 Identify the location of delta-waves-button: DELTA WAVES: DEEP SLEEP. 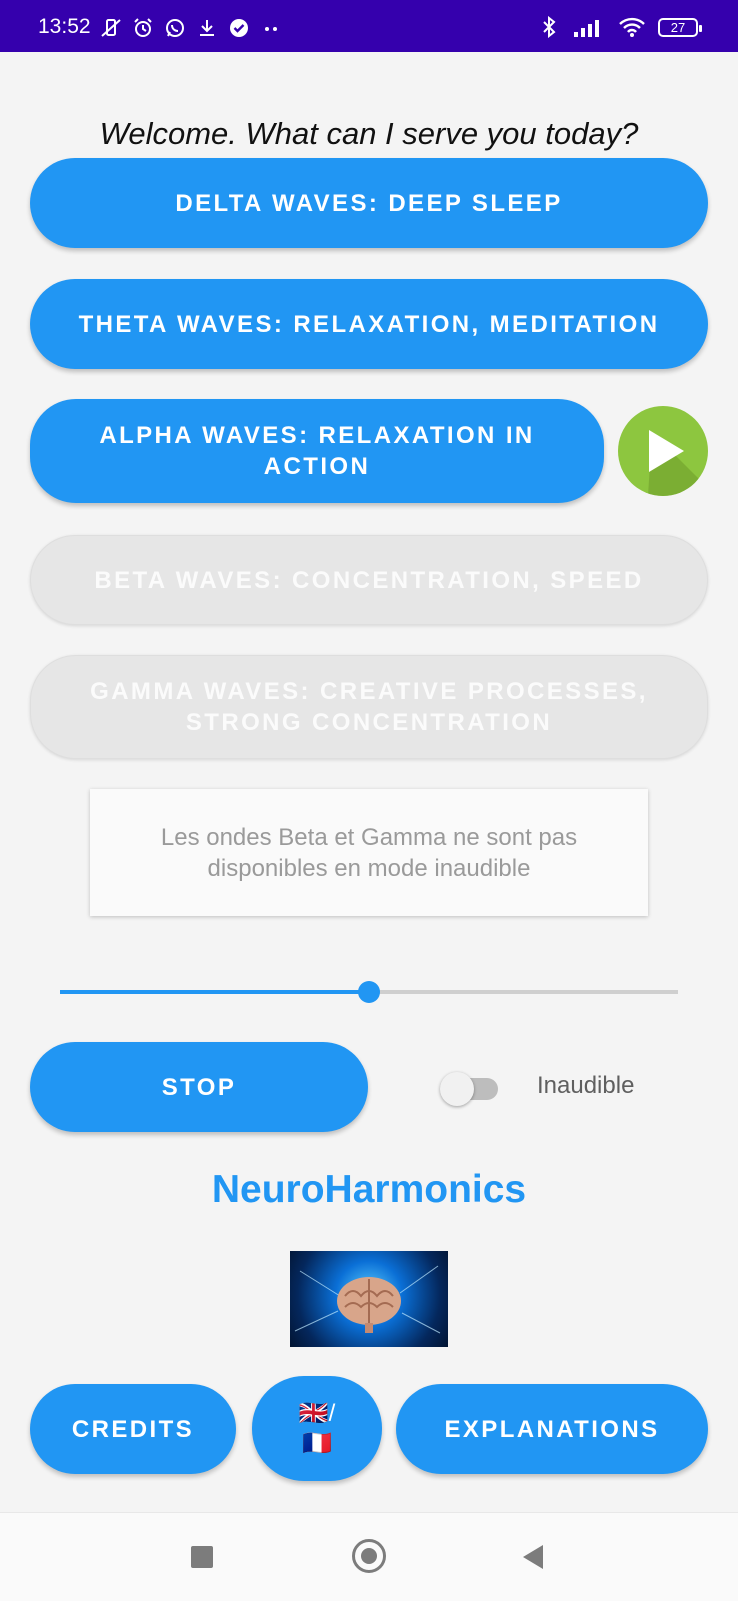
(369, 203).